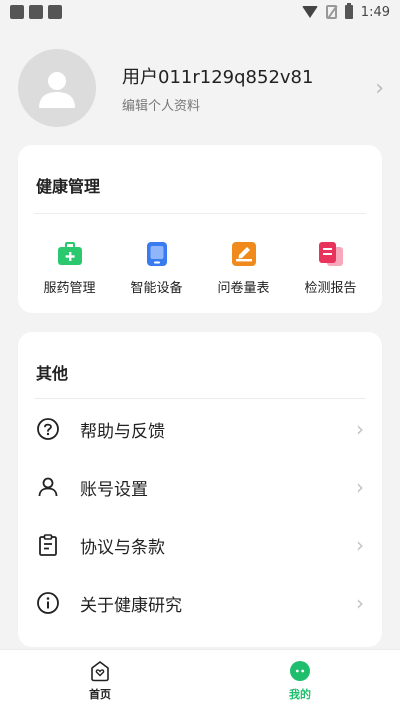  Describe the element at coordinates (100, 694) in the screenshot. I see `tab-label: 首页` at that location.